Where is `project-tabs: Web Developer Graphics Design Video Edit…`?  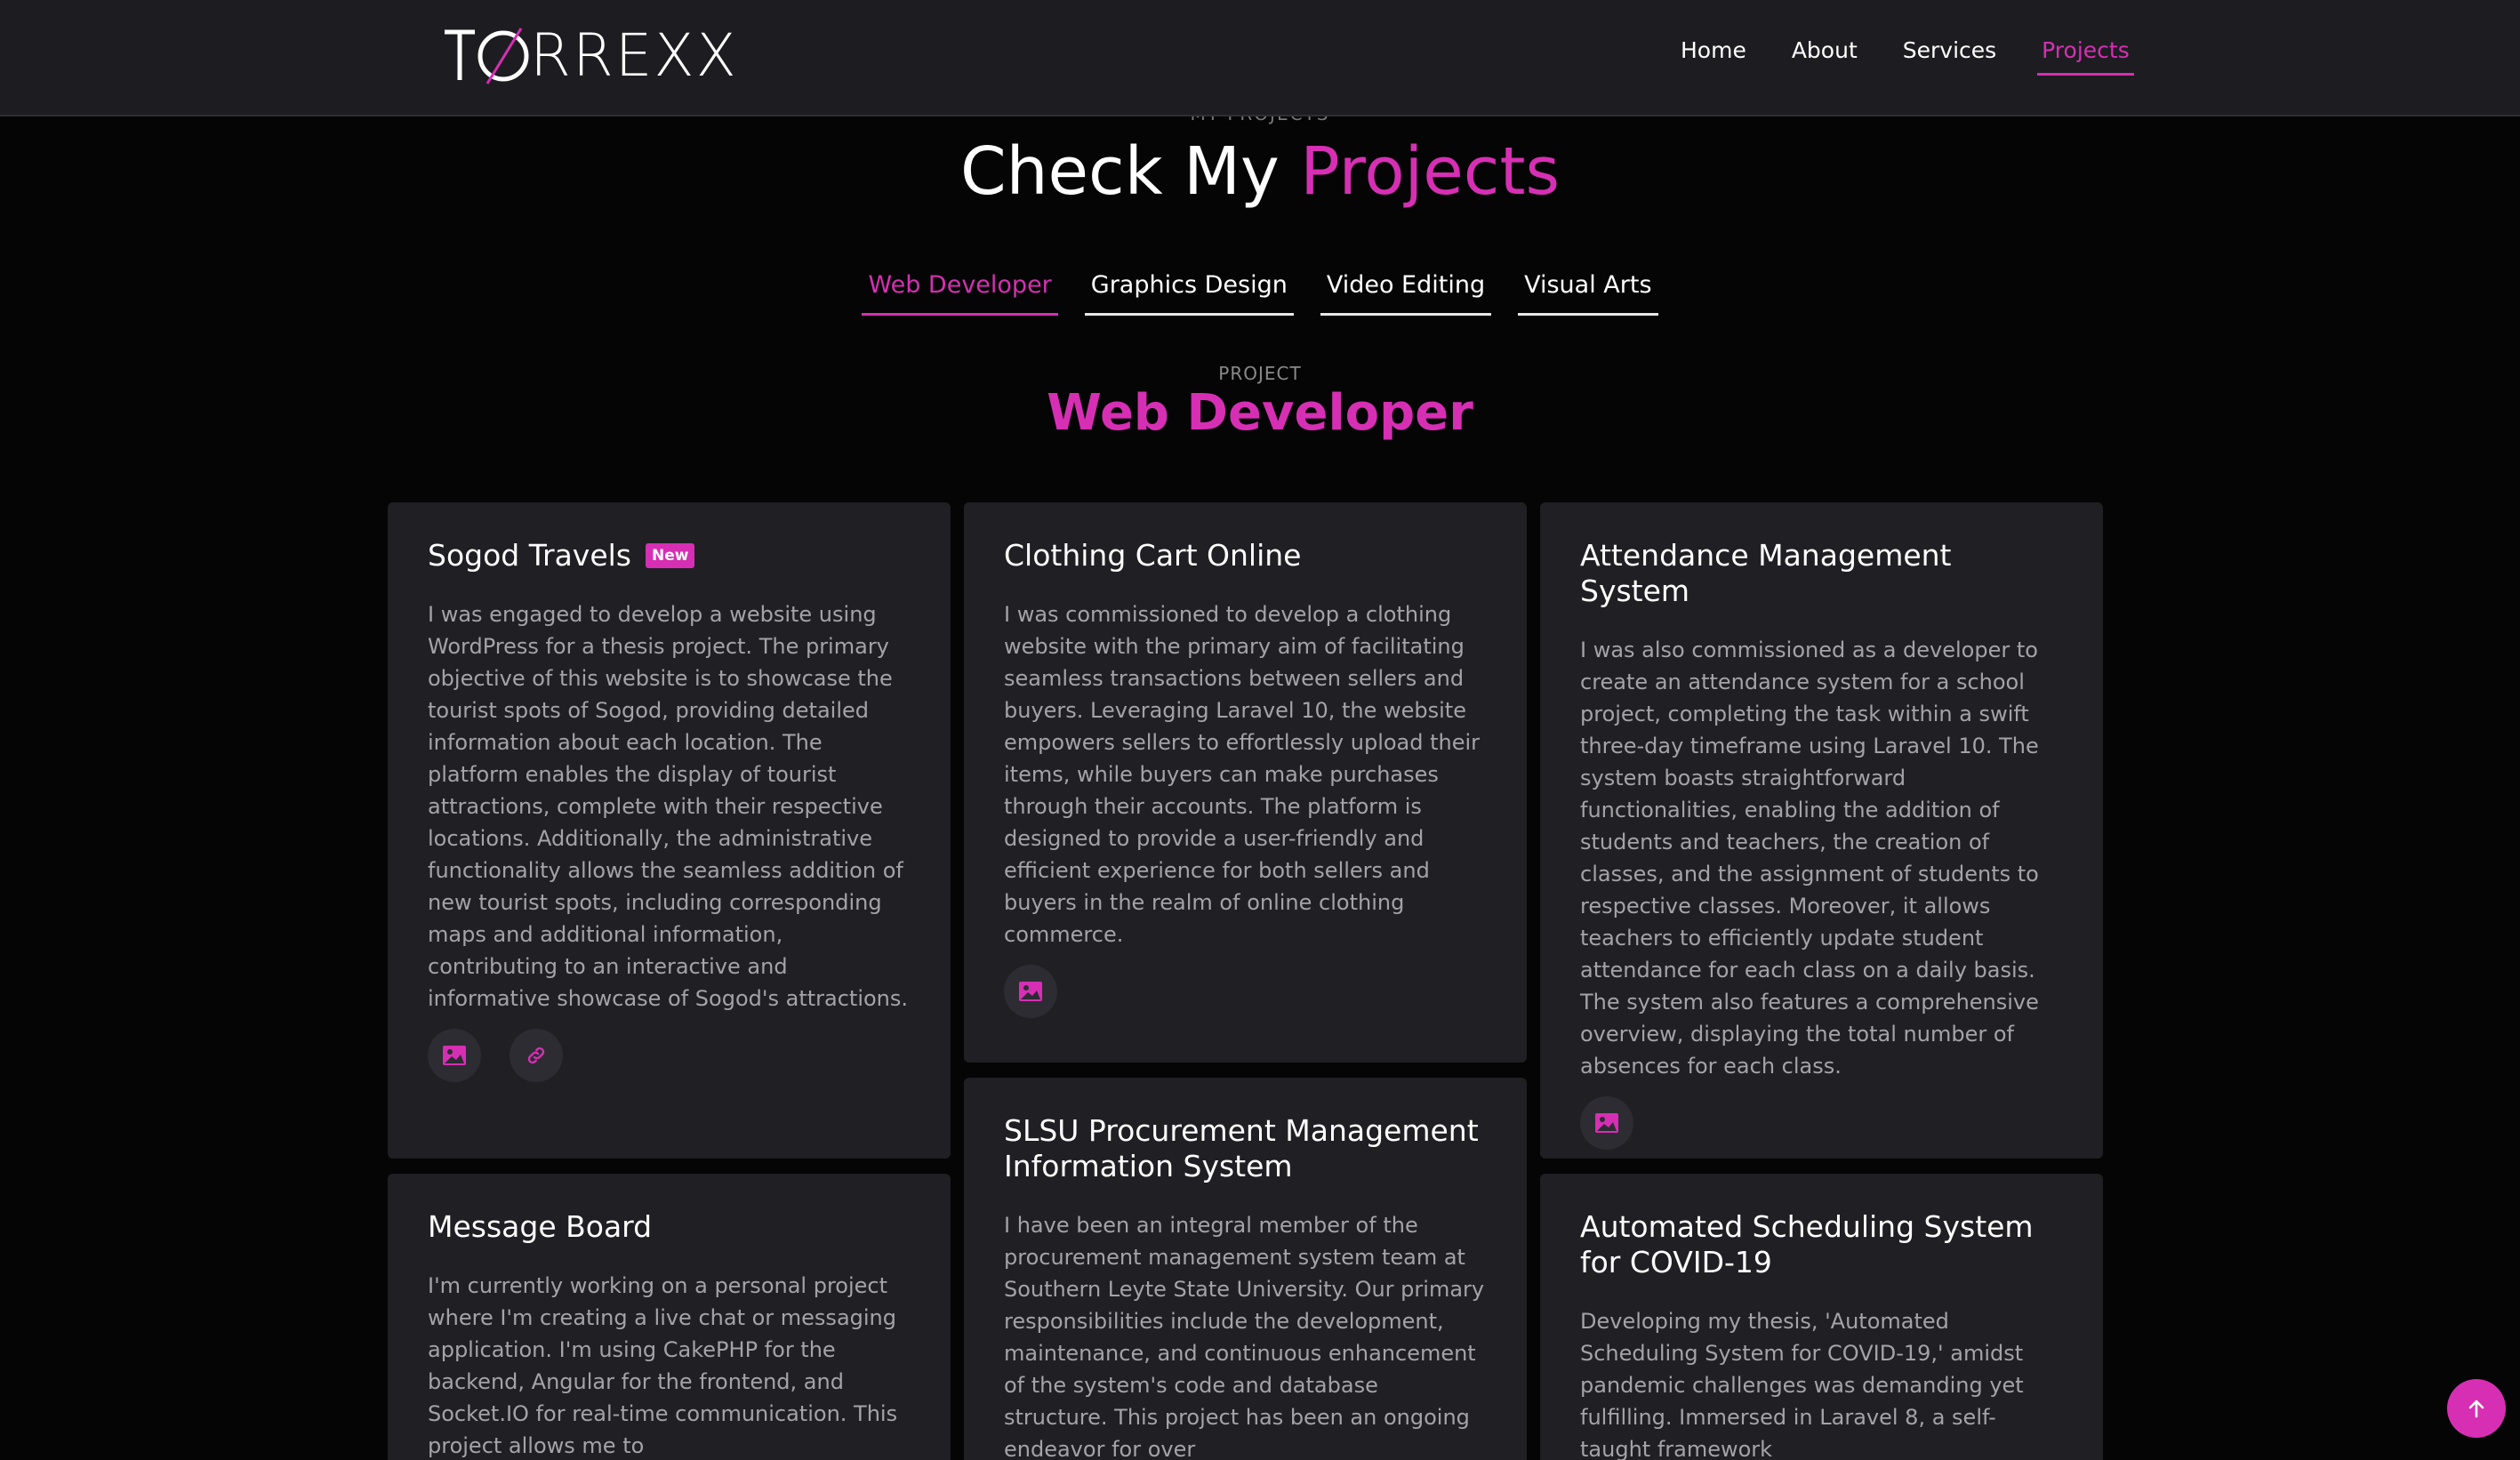
project-tabs: Web Developer Graphics Design Video Edit… is located at coordinates (1260, 294).